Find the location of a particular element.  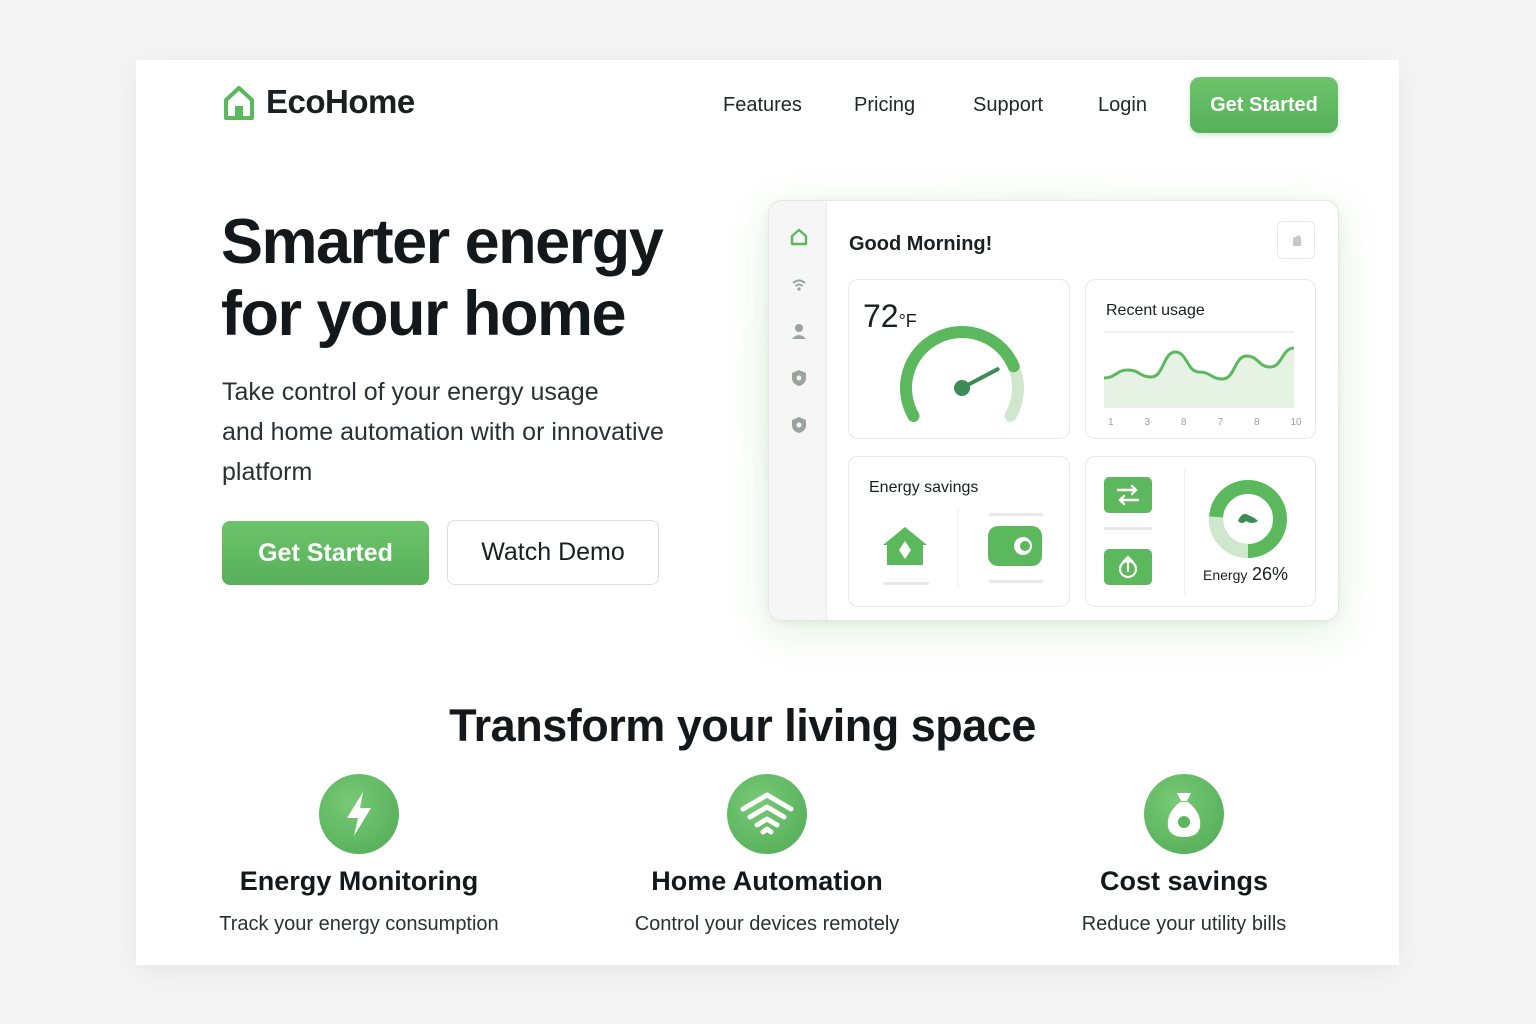

recent-usage-card: Recent usage 1 3 8 7 8 10 is located at coordinates (1200, 359).